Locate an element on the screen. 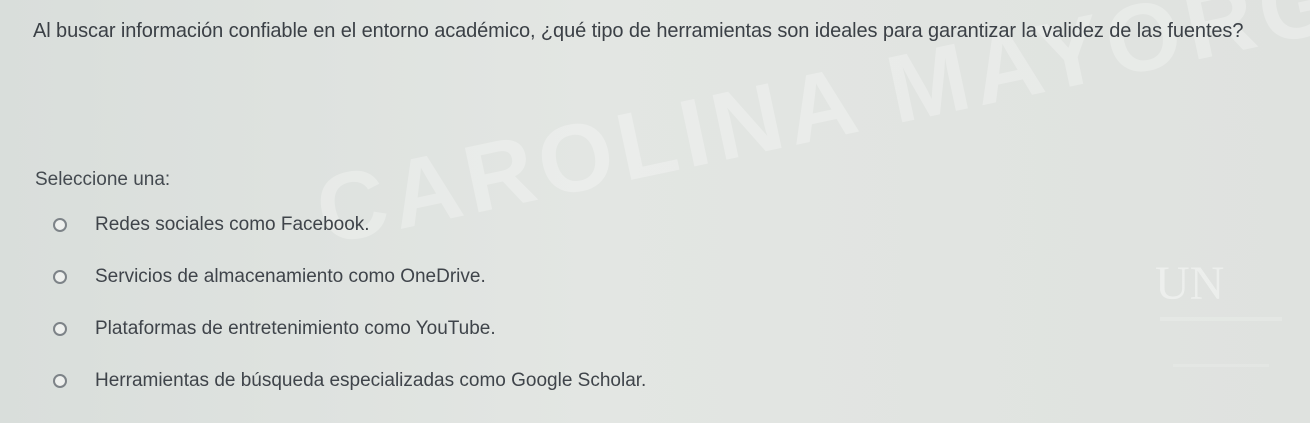 This screenshot has width=1310, height=423. option-label: Redes sociales como Facebook. is located at coordinates (232, 225).